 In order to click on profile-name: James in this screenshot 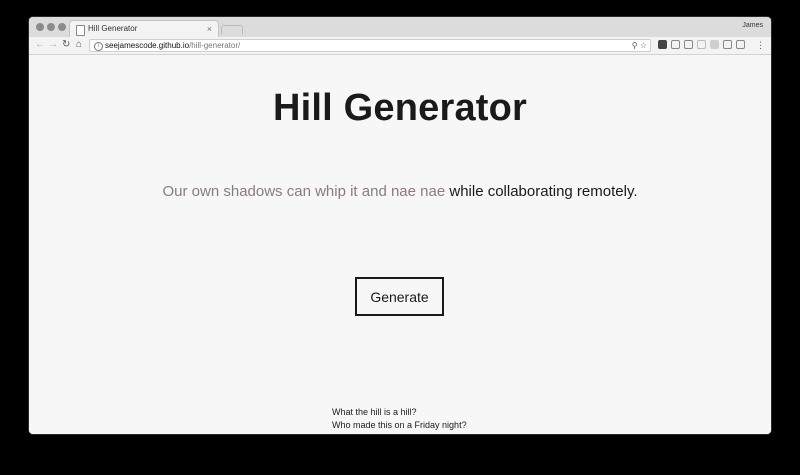, I will do `click(752, 25)`.